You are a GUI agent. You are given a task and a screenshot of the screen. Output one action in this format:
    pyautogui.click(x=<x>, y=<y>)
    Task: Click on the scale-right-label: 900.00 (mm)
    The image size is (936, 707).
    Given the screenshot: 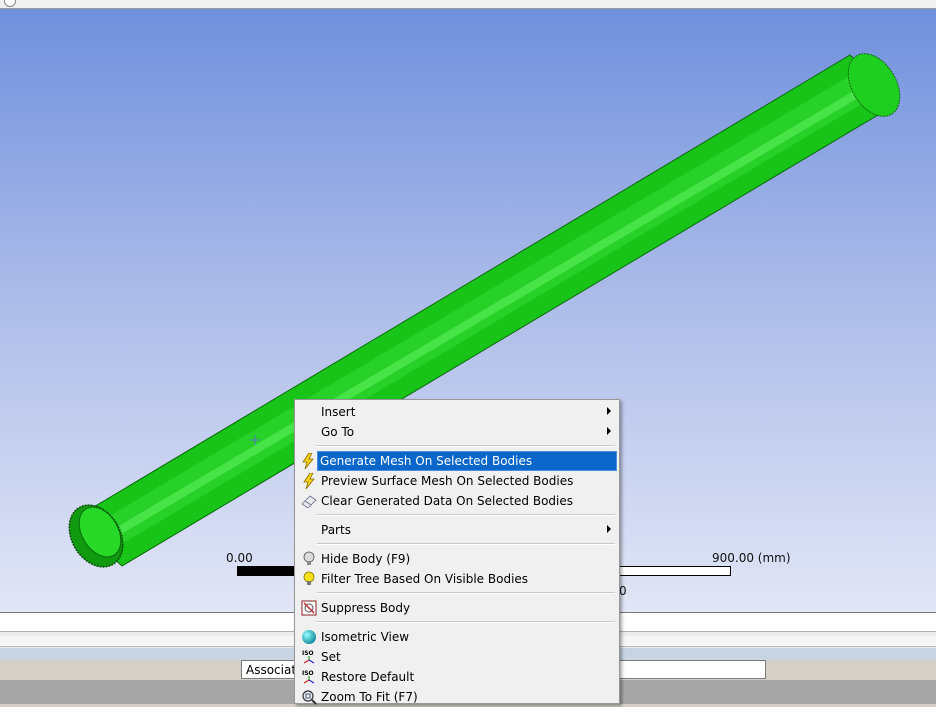 What is the action you would take?
    pyautogui.click(x=751, y=558)
    